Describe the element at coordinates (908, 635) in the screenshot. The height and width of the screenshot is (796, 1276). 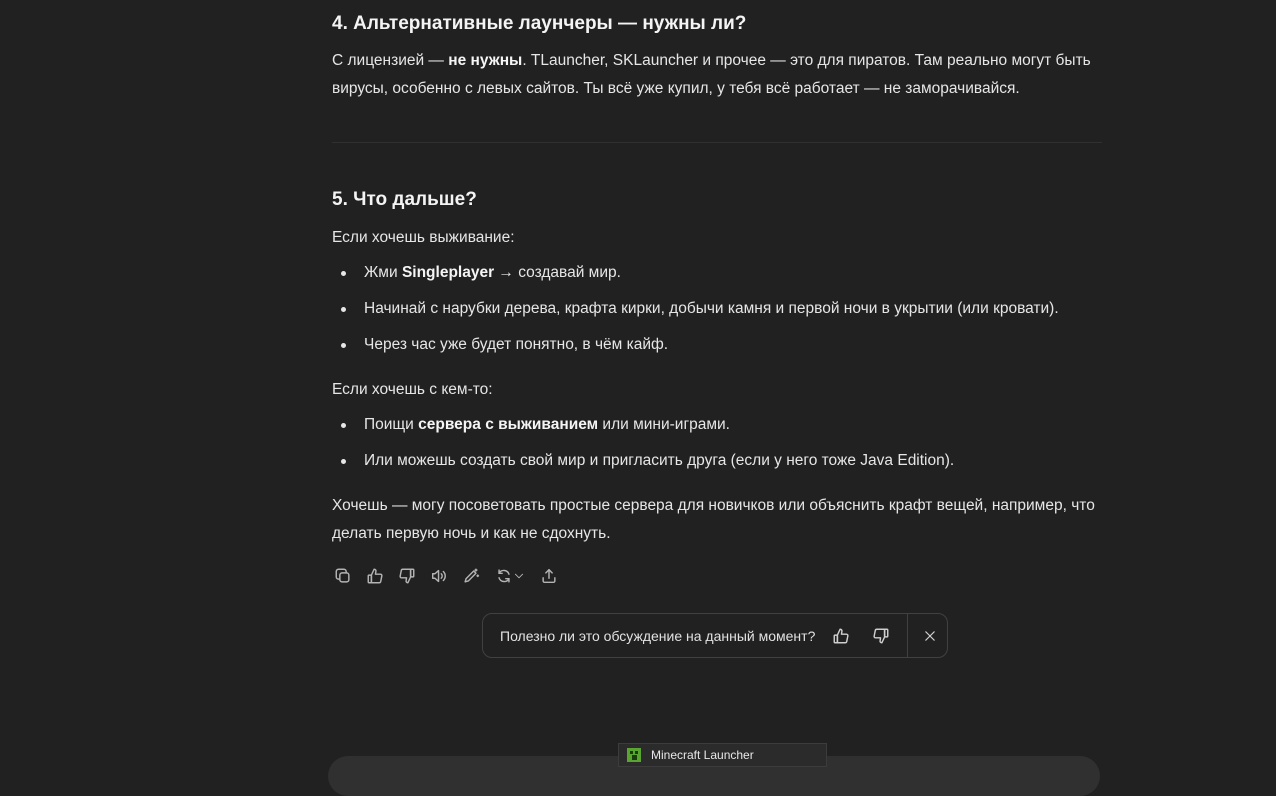
I see `feedback-separator` at that location.